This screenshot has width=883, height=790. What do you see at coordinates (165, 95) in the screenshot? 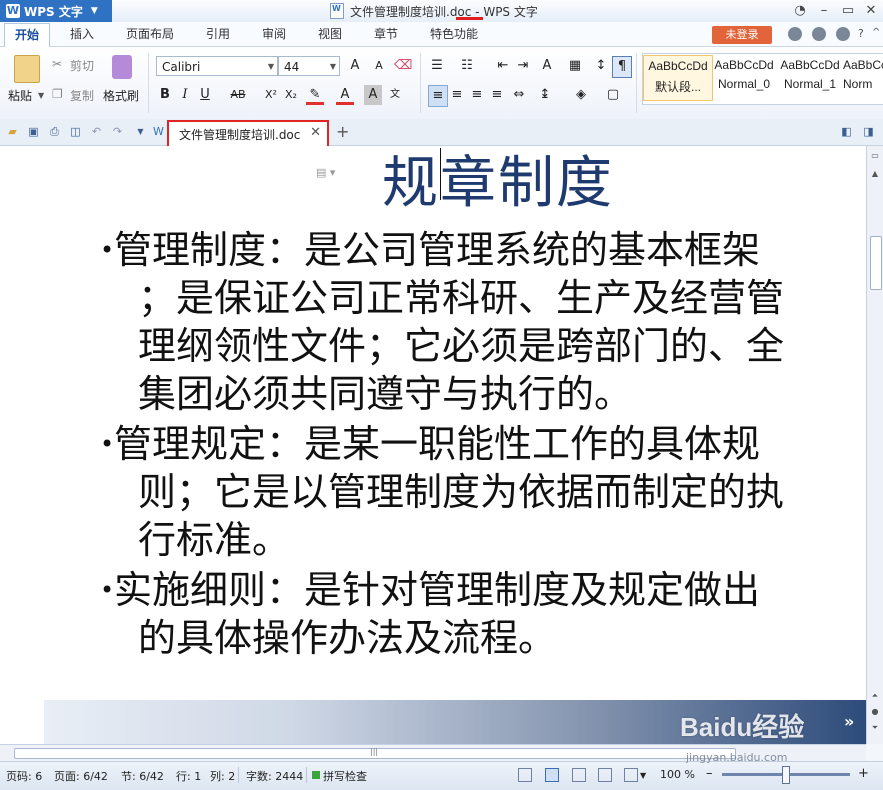
I see `bold-icon: B` at bounding box center [165, 95].